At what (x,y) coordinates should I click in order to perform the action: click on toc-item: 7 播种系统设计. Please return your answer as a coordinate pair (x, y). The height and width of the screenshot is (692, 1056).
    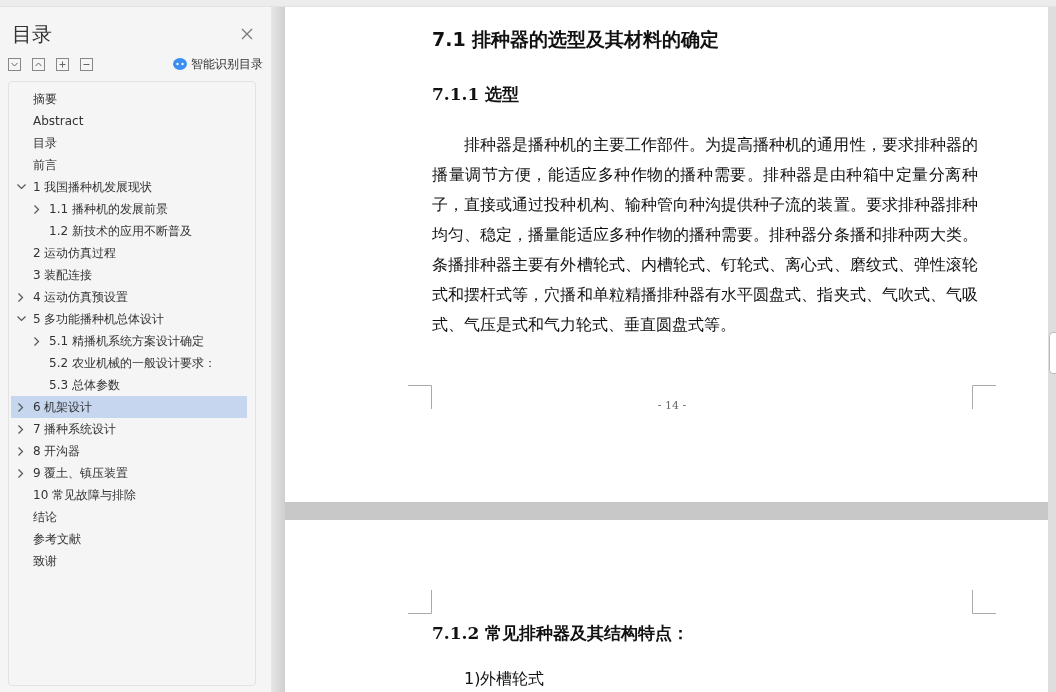
    Looking at the image, I should click on (129, 429).